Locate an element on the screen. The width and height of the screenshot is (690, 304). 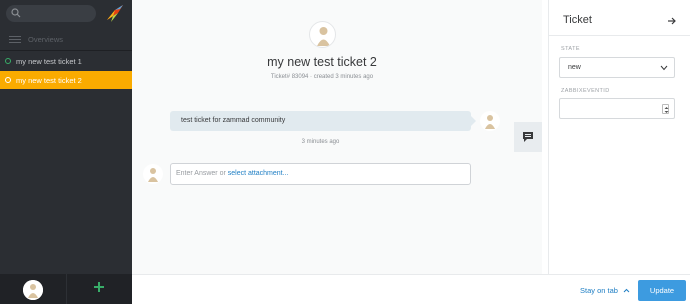
ticket-meta: Ticket# 83094 · created 3 minutes ago is located at coordinates (322, 77).